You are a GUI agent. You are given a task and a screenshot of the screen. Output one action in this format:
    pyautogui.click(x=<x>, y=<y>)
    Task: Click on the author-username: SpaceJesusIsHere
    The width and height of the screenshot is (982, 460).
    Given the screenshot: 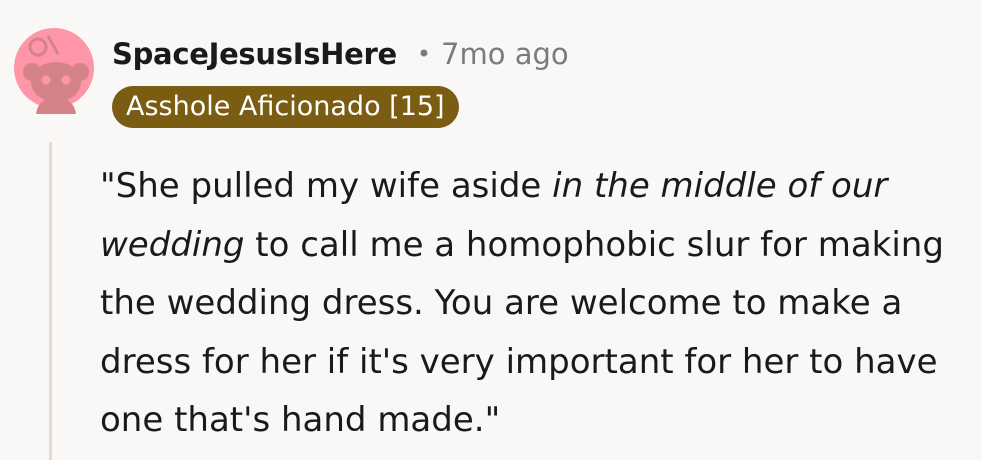 What is the action you would take?
    pyautogui.click(x=254, y=54)
    